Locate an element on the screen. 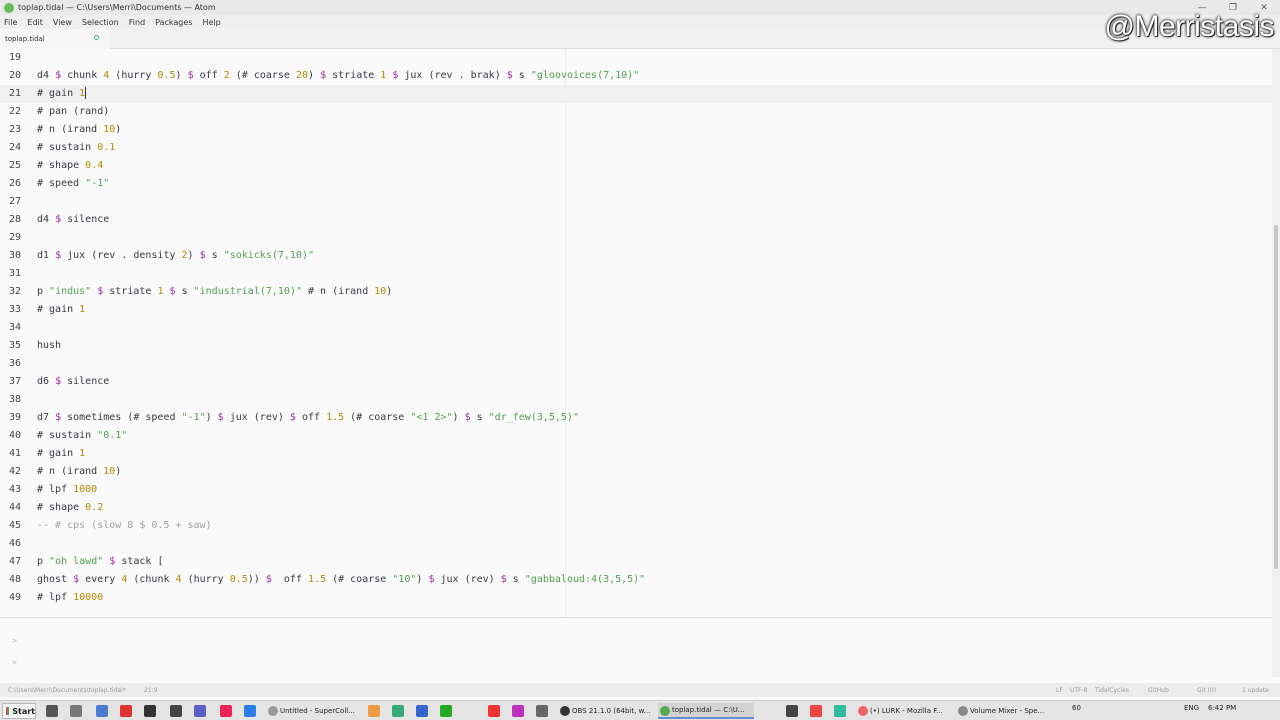 This screenshot has width=1280, height=720. line-number: 28 is located at coordinates (10, 220).